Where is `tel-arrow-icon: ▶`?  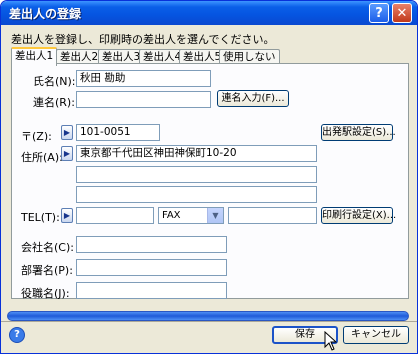
tel-arrow-icon: ▶ is located at coordinates (67, 215).